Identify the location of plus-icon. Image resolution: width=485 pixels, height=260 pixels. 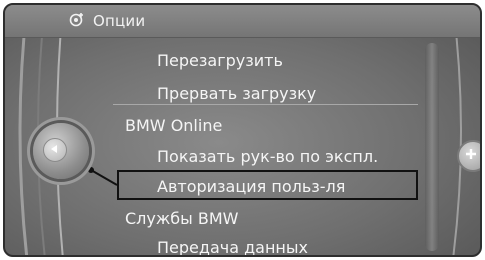
(471, 154).